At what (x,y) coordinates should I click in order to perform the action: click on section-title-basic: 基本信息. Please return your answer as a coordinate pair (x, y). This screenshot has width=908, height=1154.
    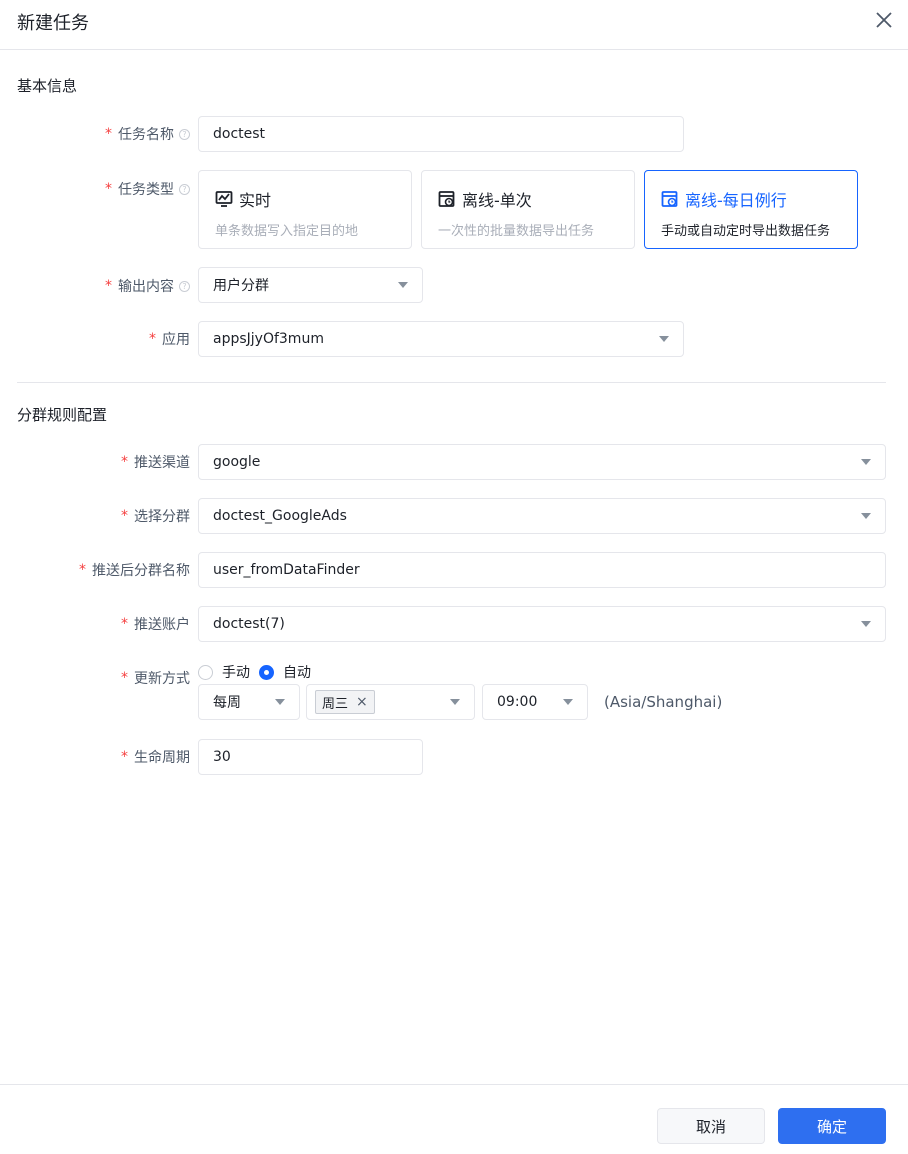
    Looking at the image, I should click on (47, 86).